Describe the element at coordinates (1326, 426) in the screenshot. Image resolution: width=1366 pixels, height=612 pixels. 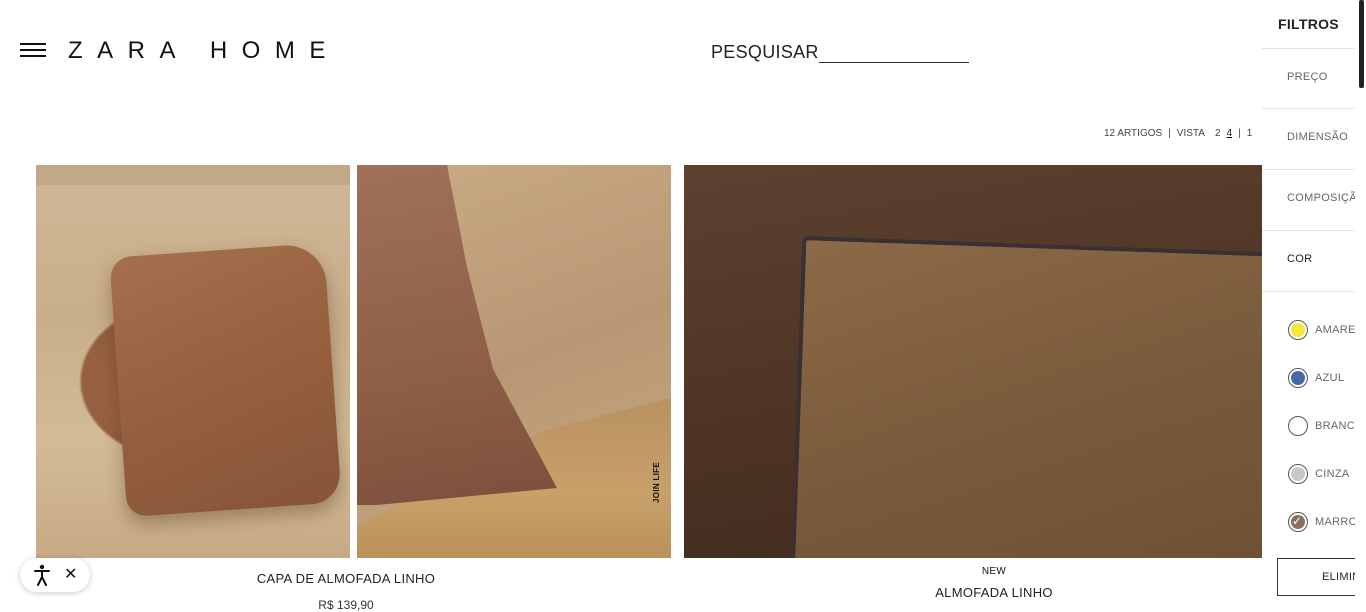
I see `color-option-white: BRANCO` at that location.